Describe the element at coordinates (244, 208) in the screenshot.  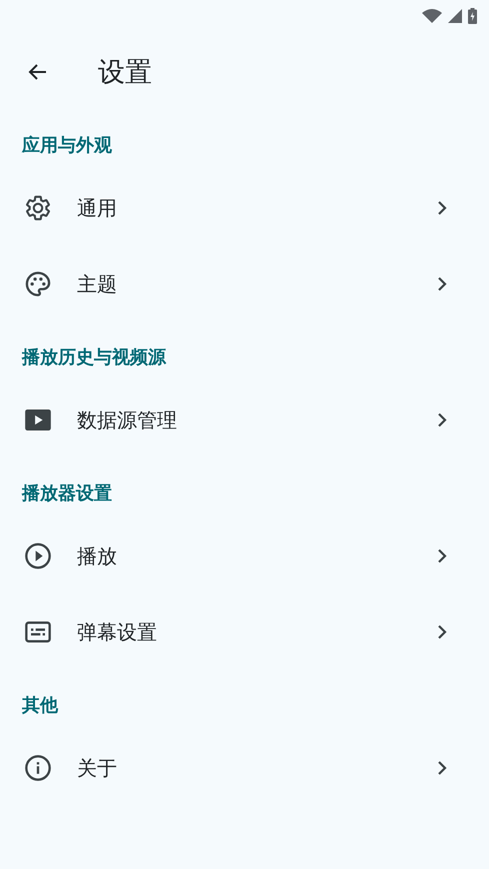
I see `settings-item: 通用` at that location.